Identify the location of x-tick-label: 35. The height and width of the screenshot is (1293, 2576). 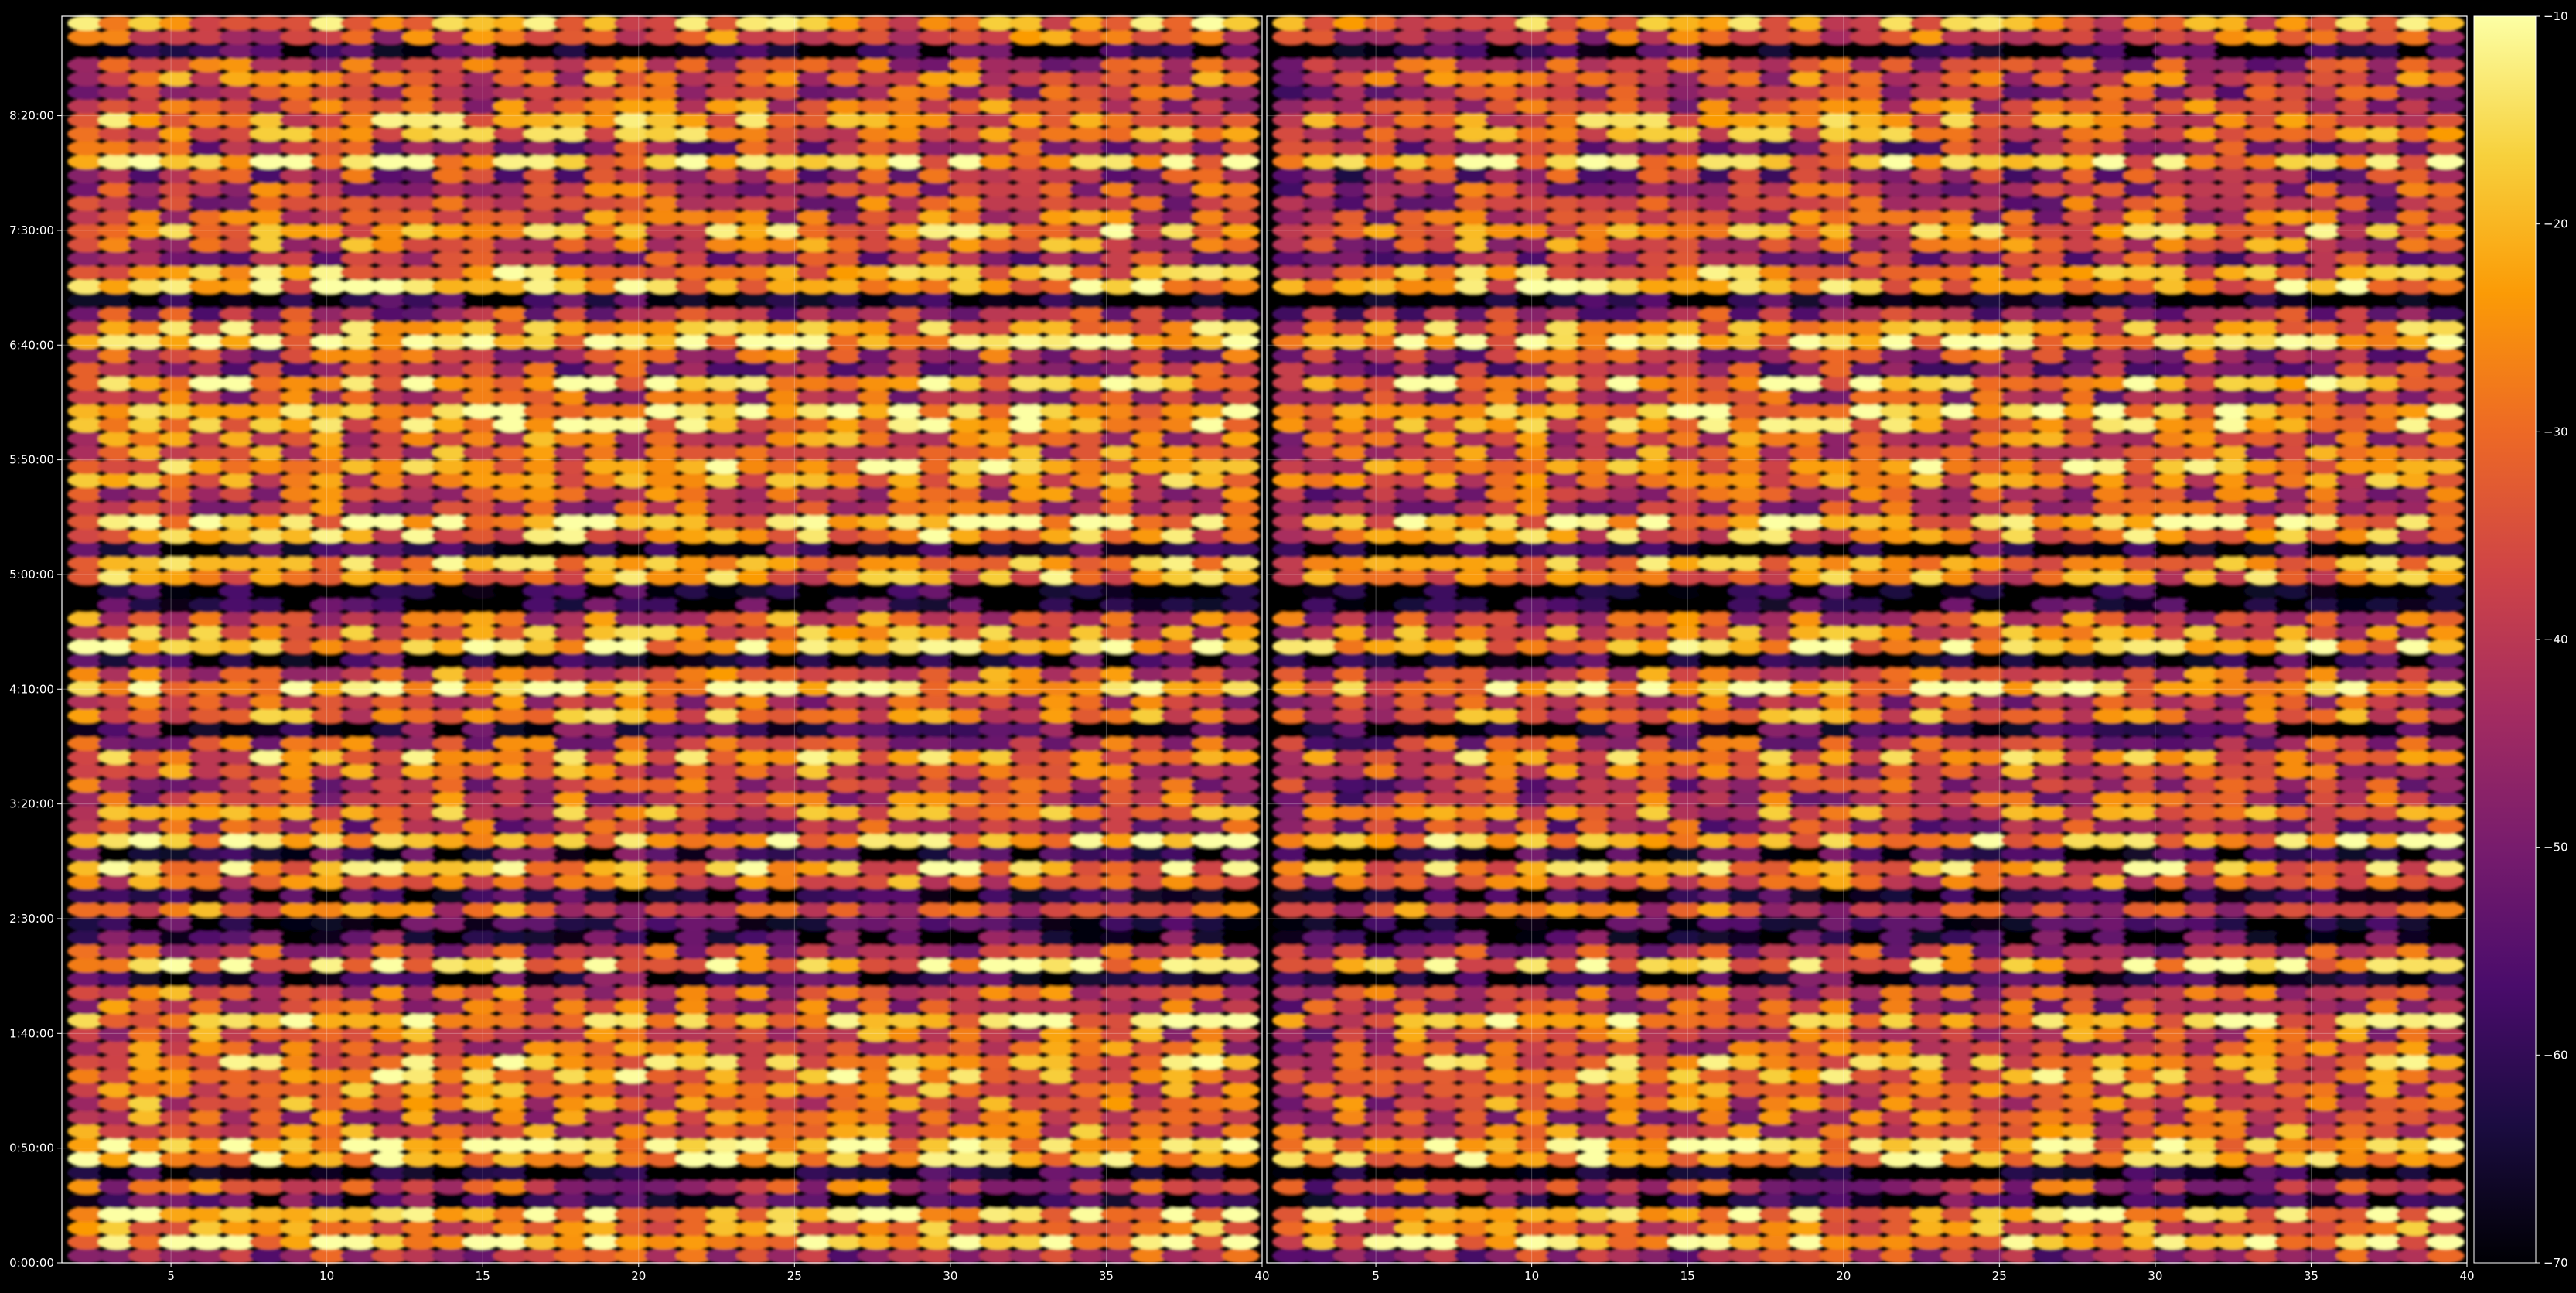
(1106, 1276).